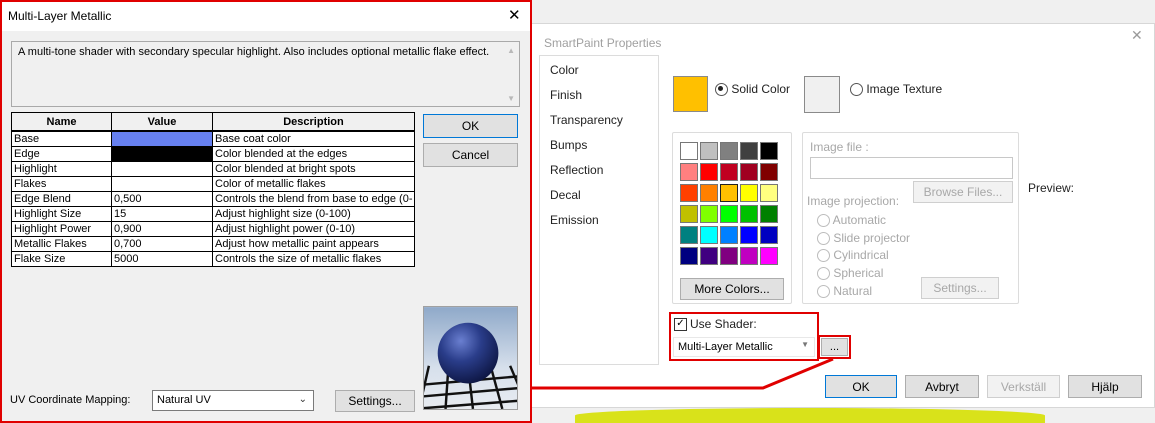 Image resolution: width=1155 pixels, height=423 pixels. What do you see at coordinates (233, 400) in the screenshot?
I see `uv-mapping-select: Natural UV ⌄` at bounding box center [233, 400].